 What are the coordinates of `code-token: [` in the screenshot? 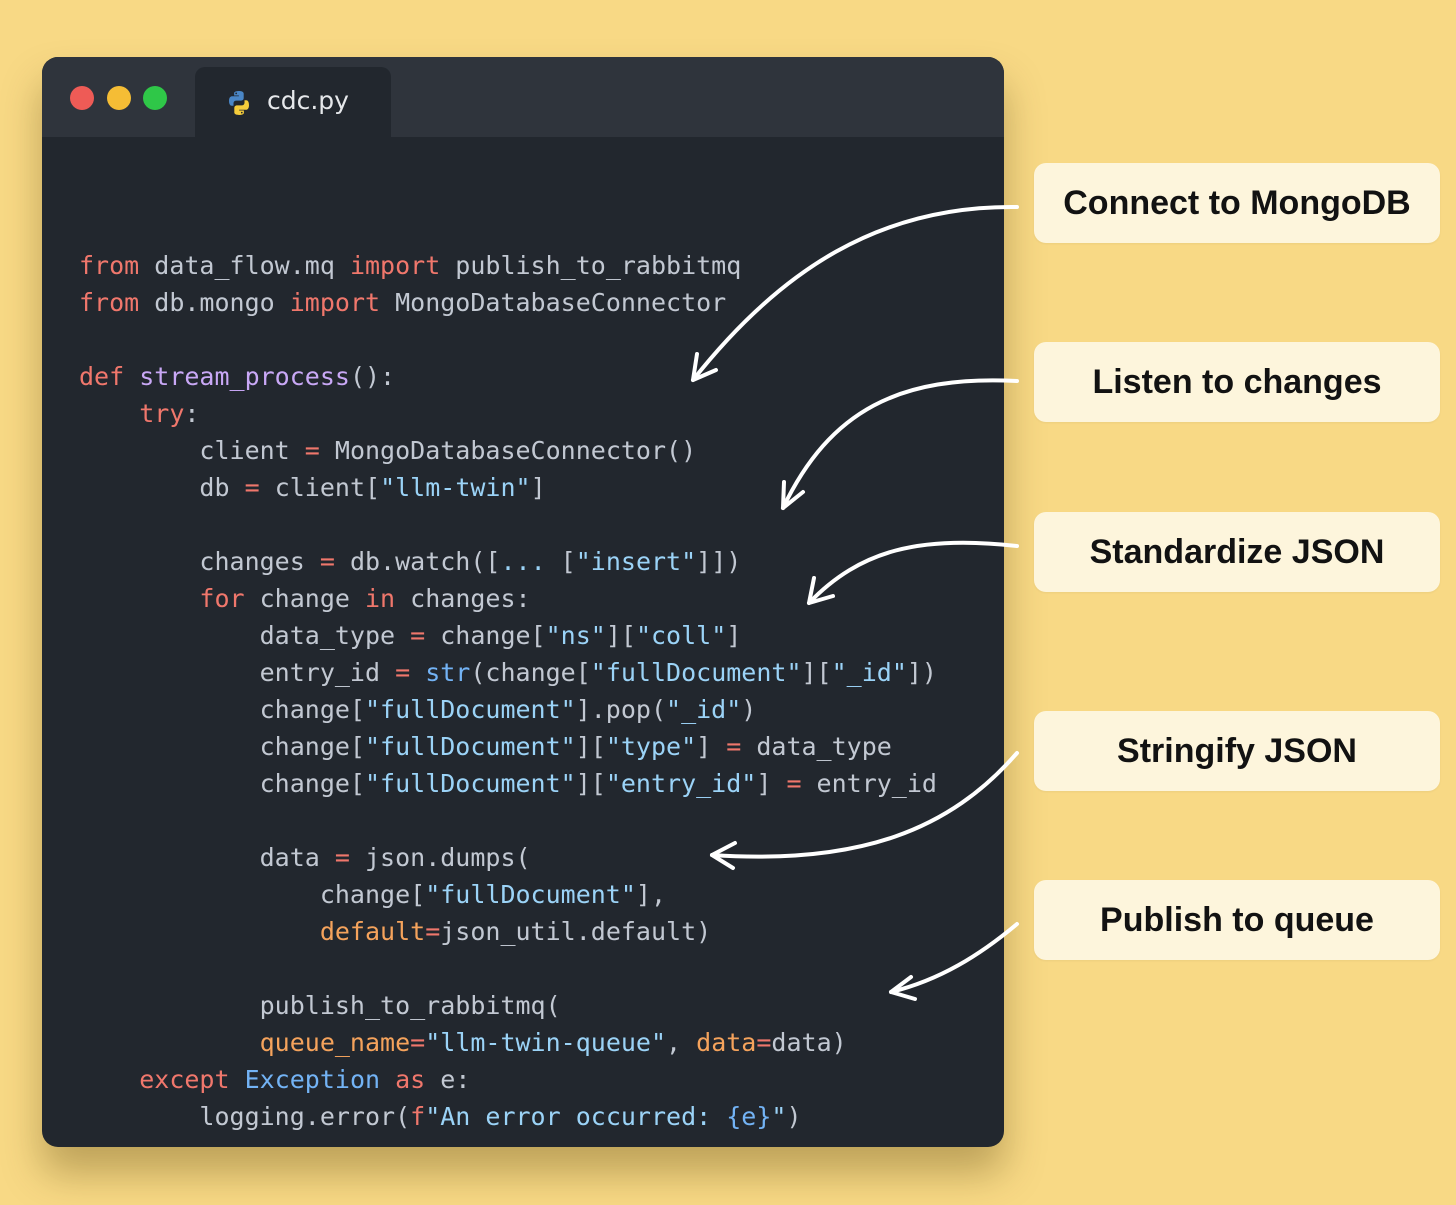 It's located at (560, 561).